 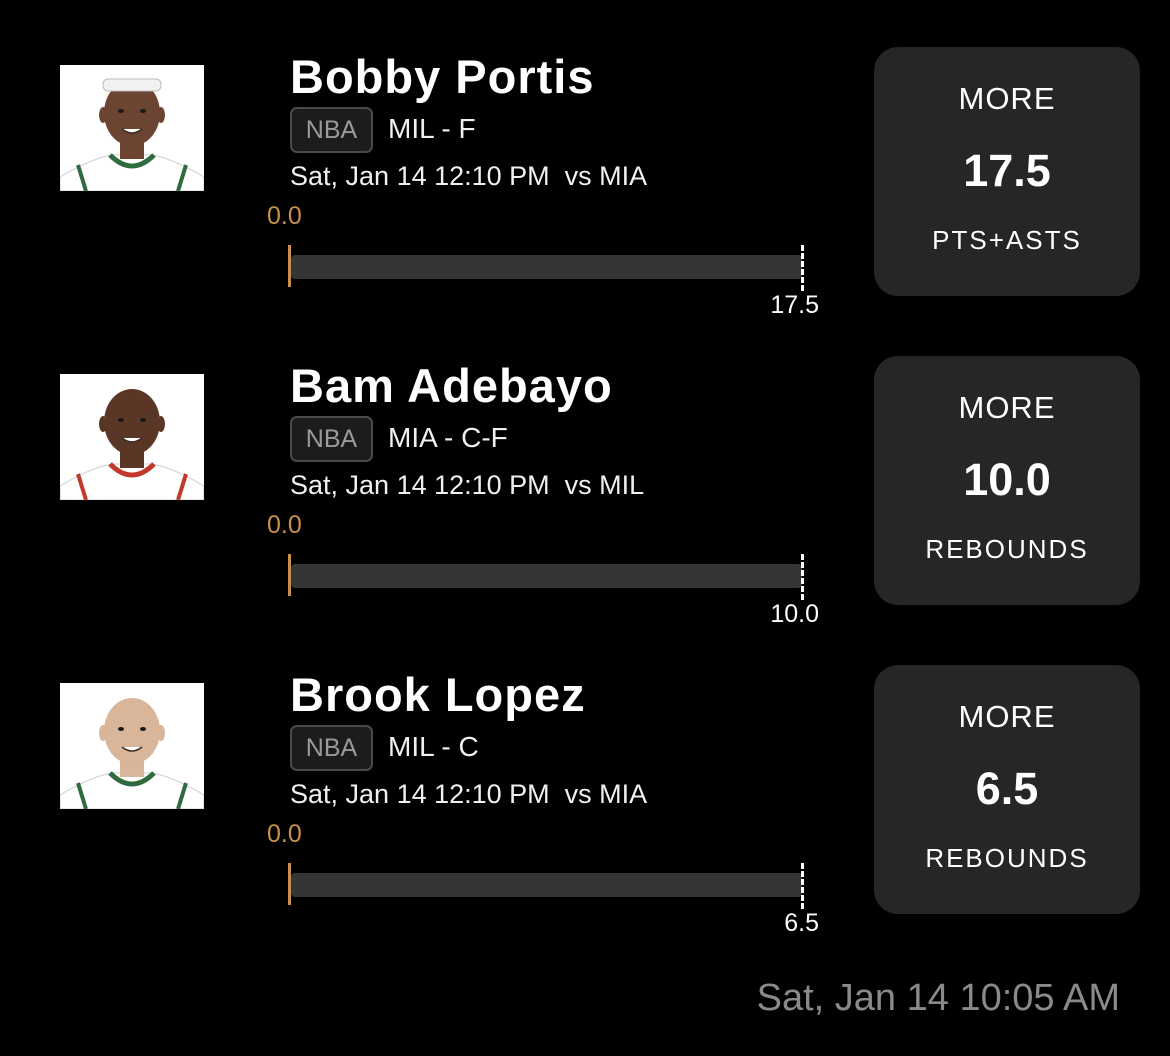 I want to click on pick-line-value: 6.5, so click(x=1007, y=788).